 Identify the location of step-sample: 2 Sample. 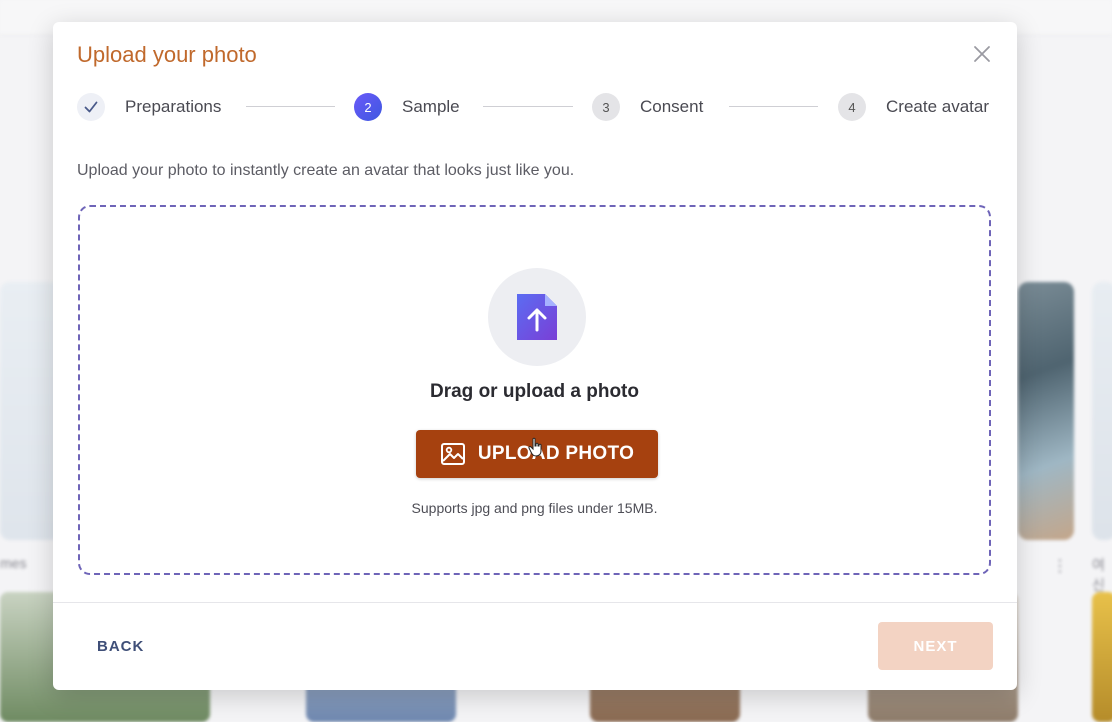
(407, 107).